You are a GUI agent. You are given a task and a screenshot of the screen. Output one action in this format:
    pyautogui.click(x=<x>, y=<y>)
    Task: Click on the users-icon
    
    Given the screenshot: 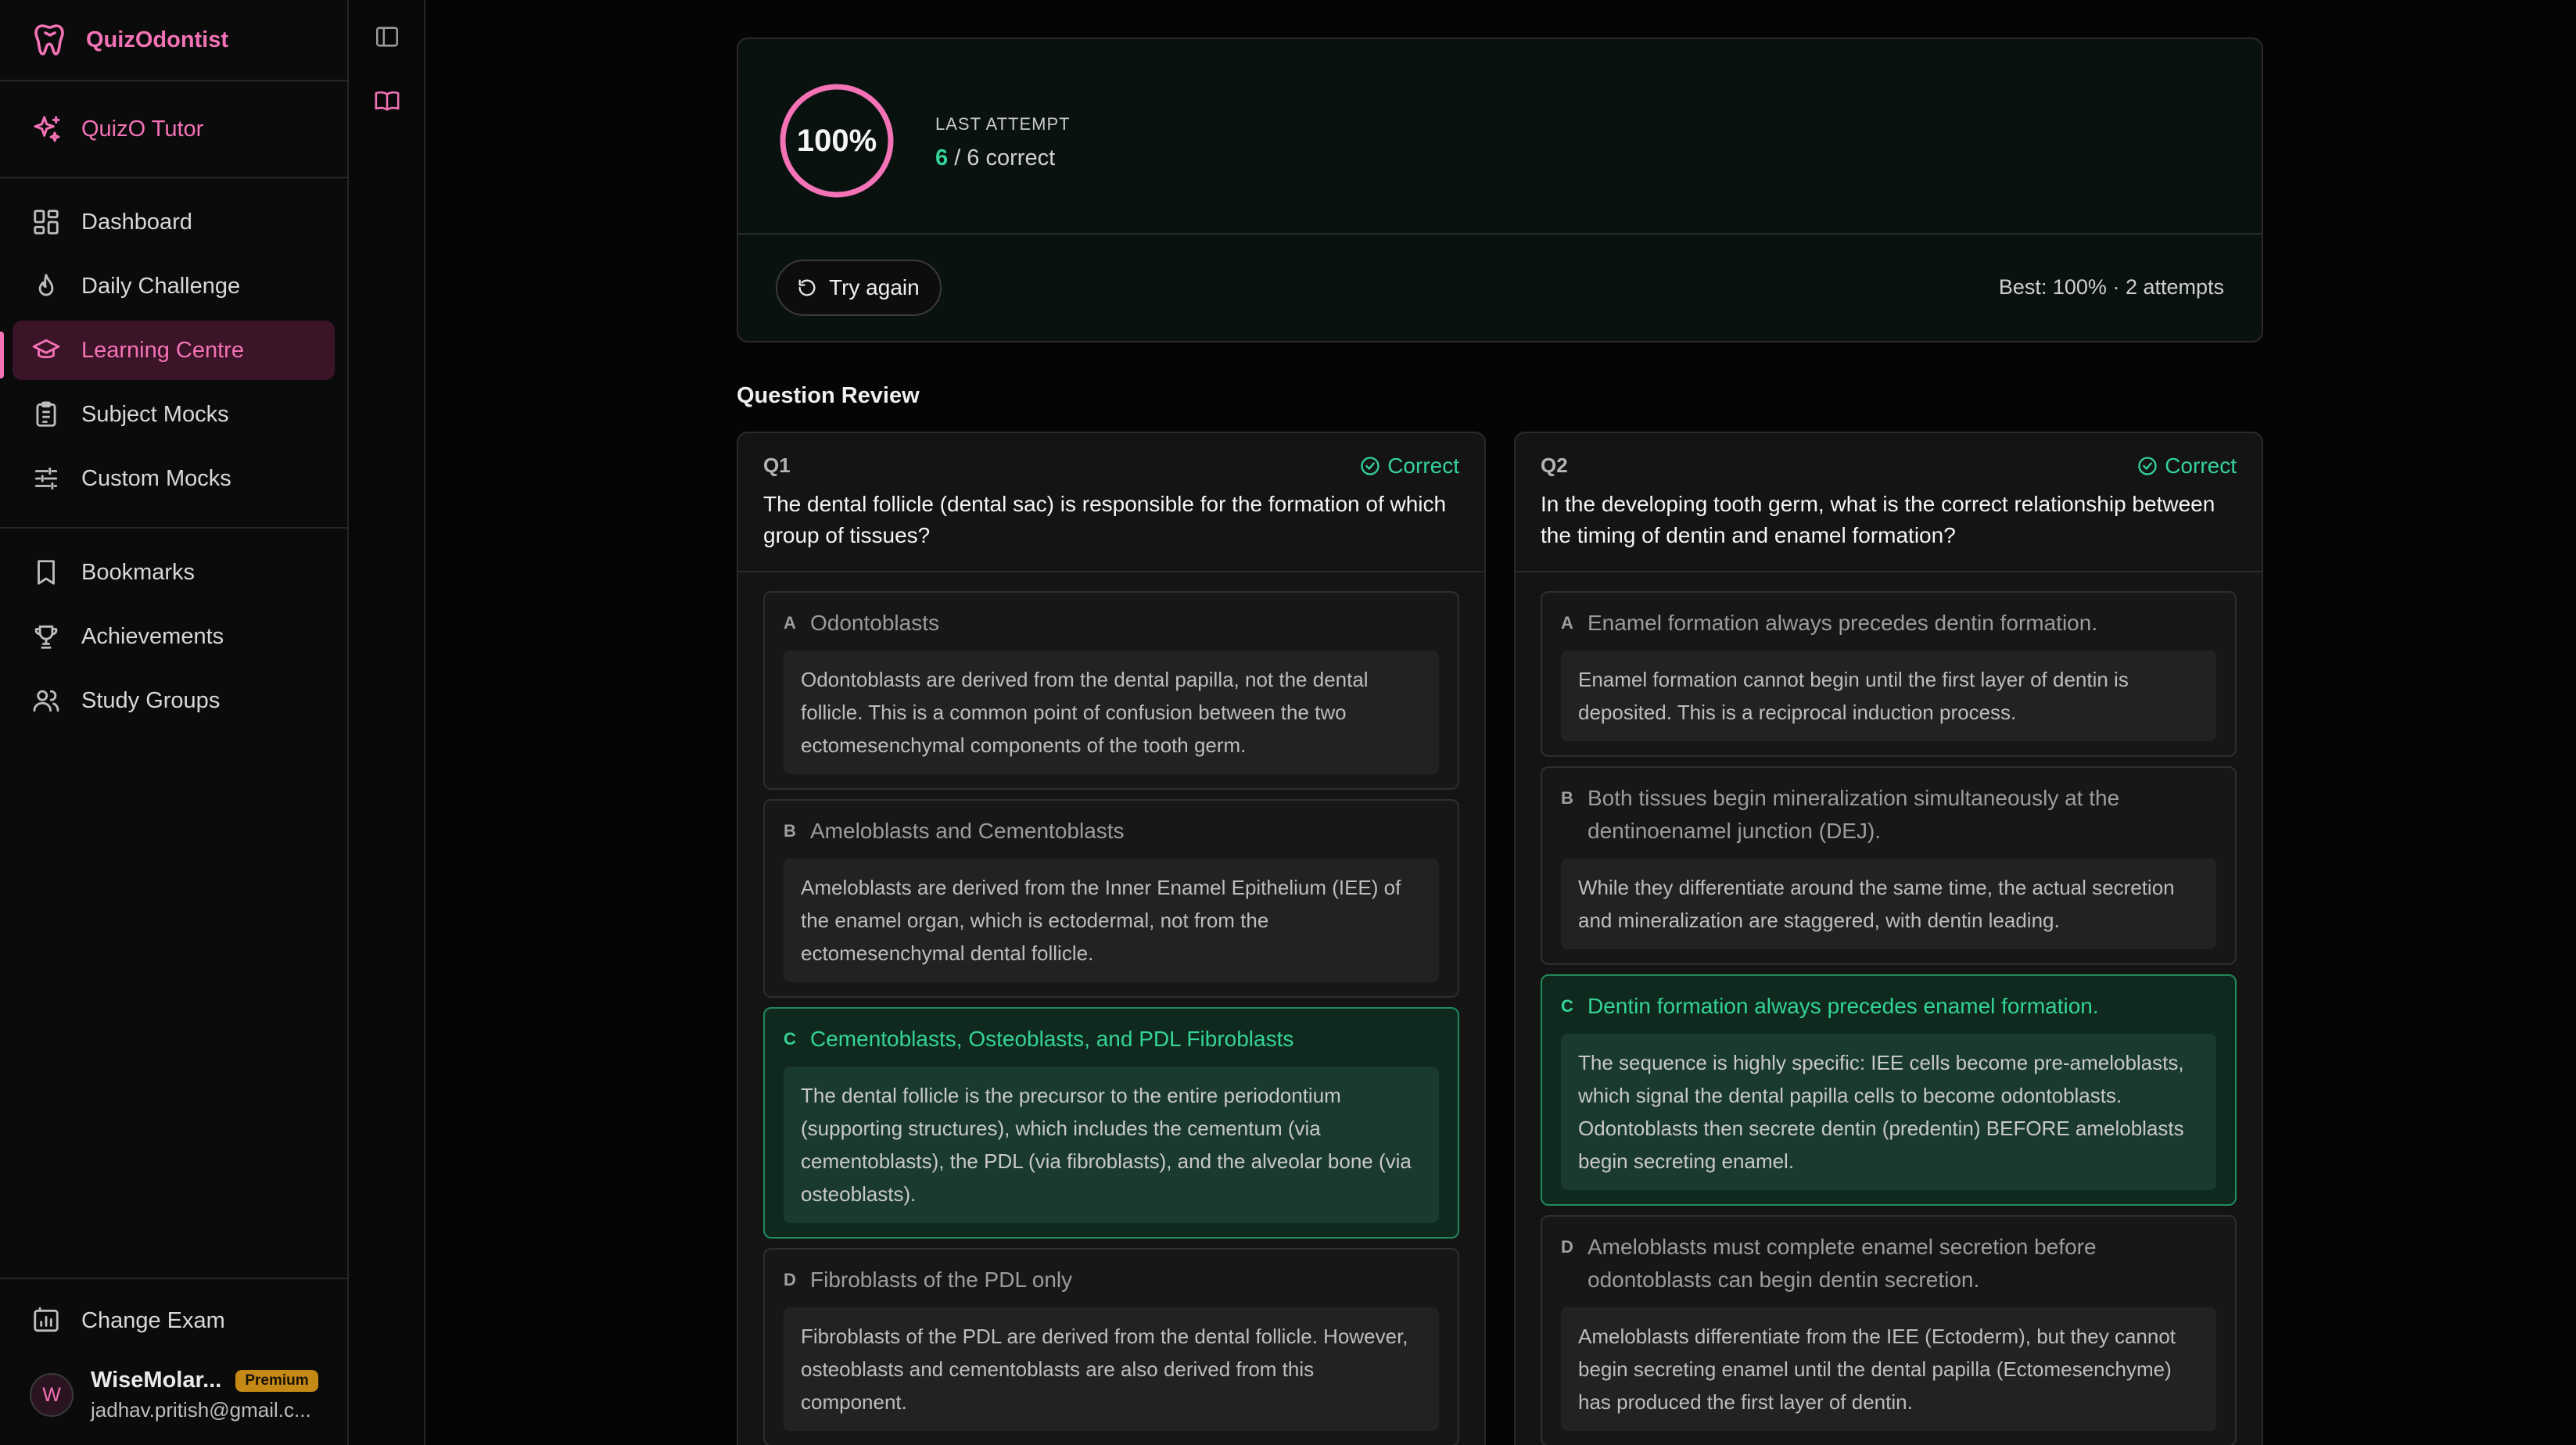 What is the action you would take?
    pyautogui.click(x=46, y=701)
    